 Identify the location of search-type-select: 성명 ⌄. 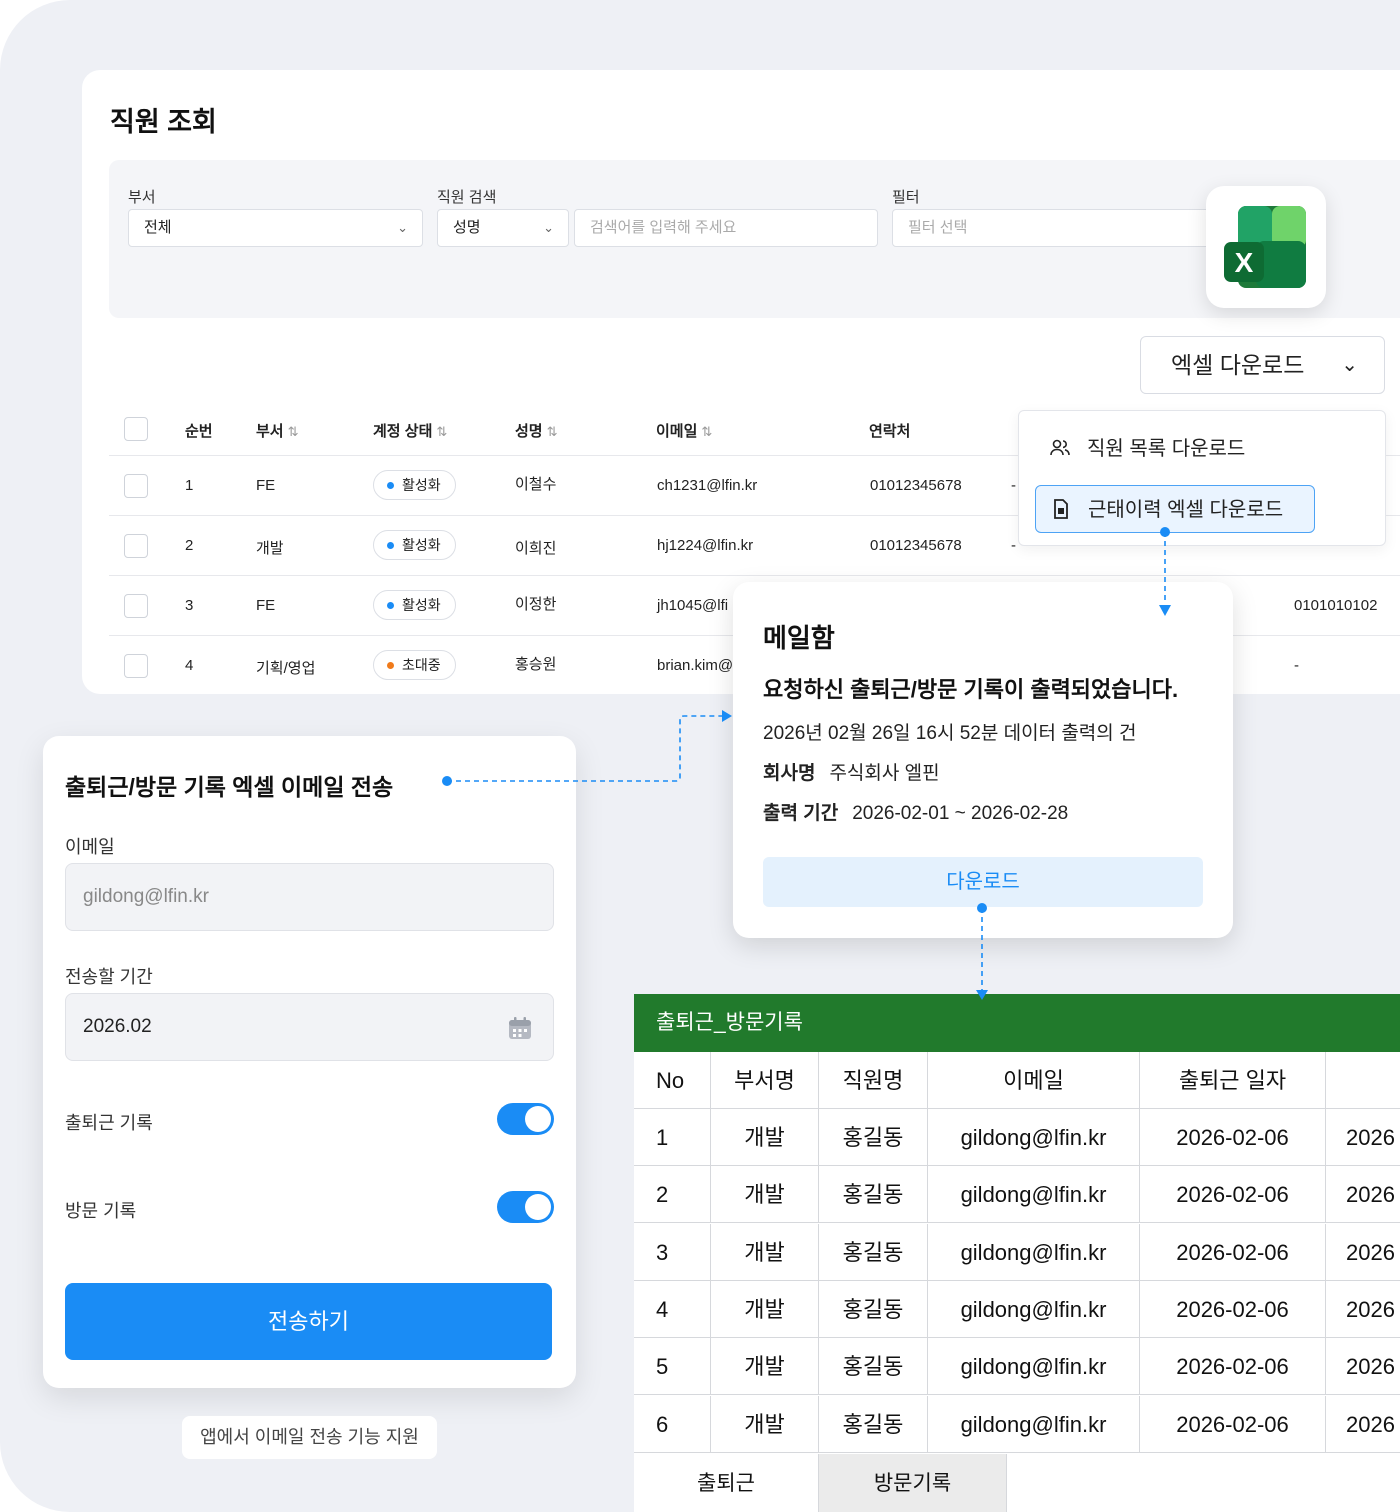
(503, 228).